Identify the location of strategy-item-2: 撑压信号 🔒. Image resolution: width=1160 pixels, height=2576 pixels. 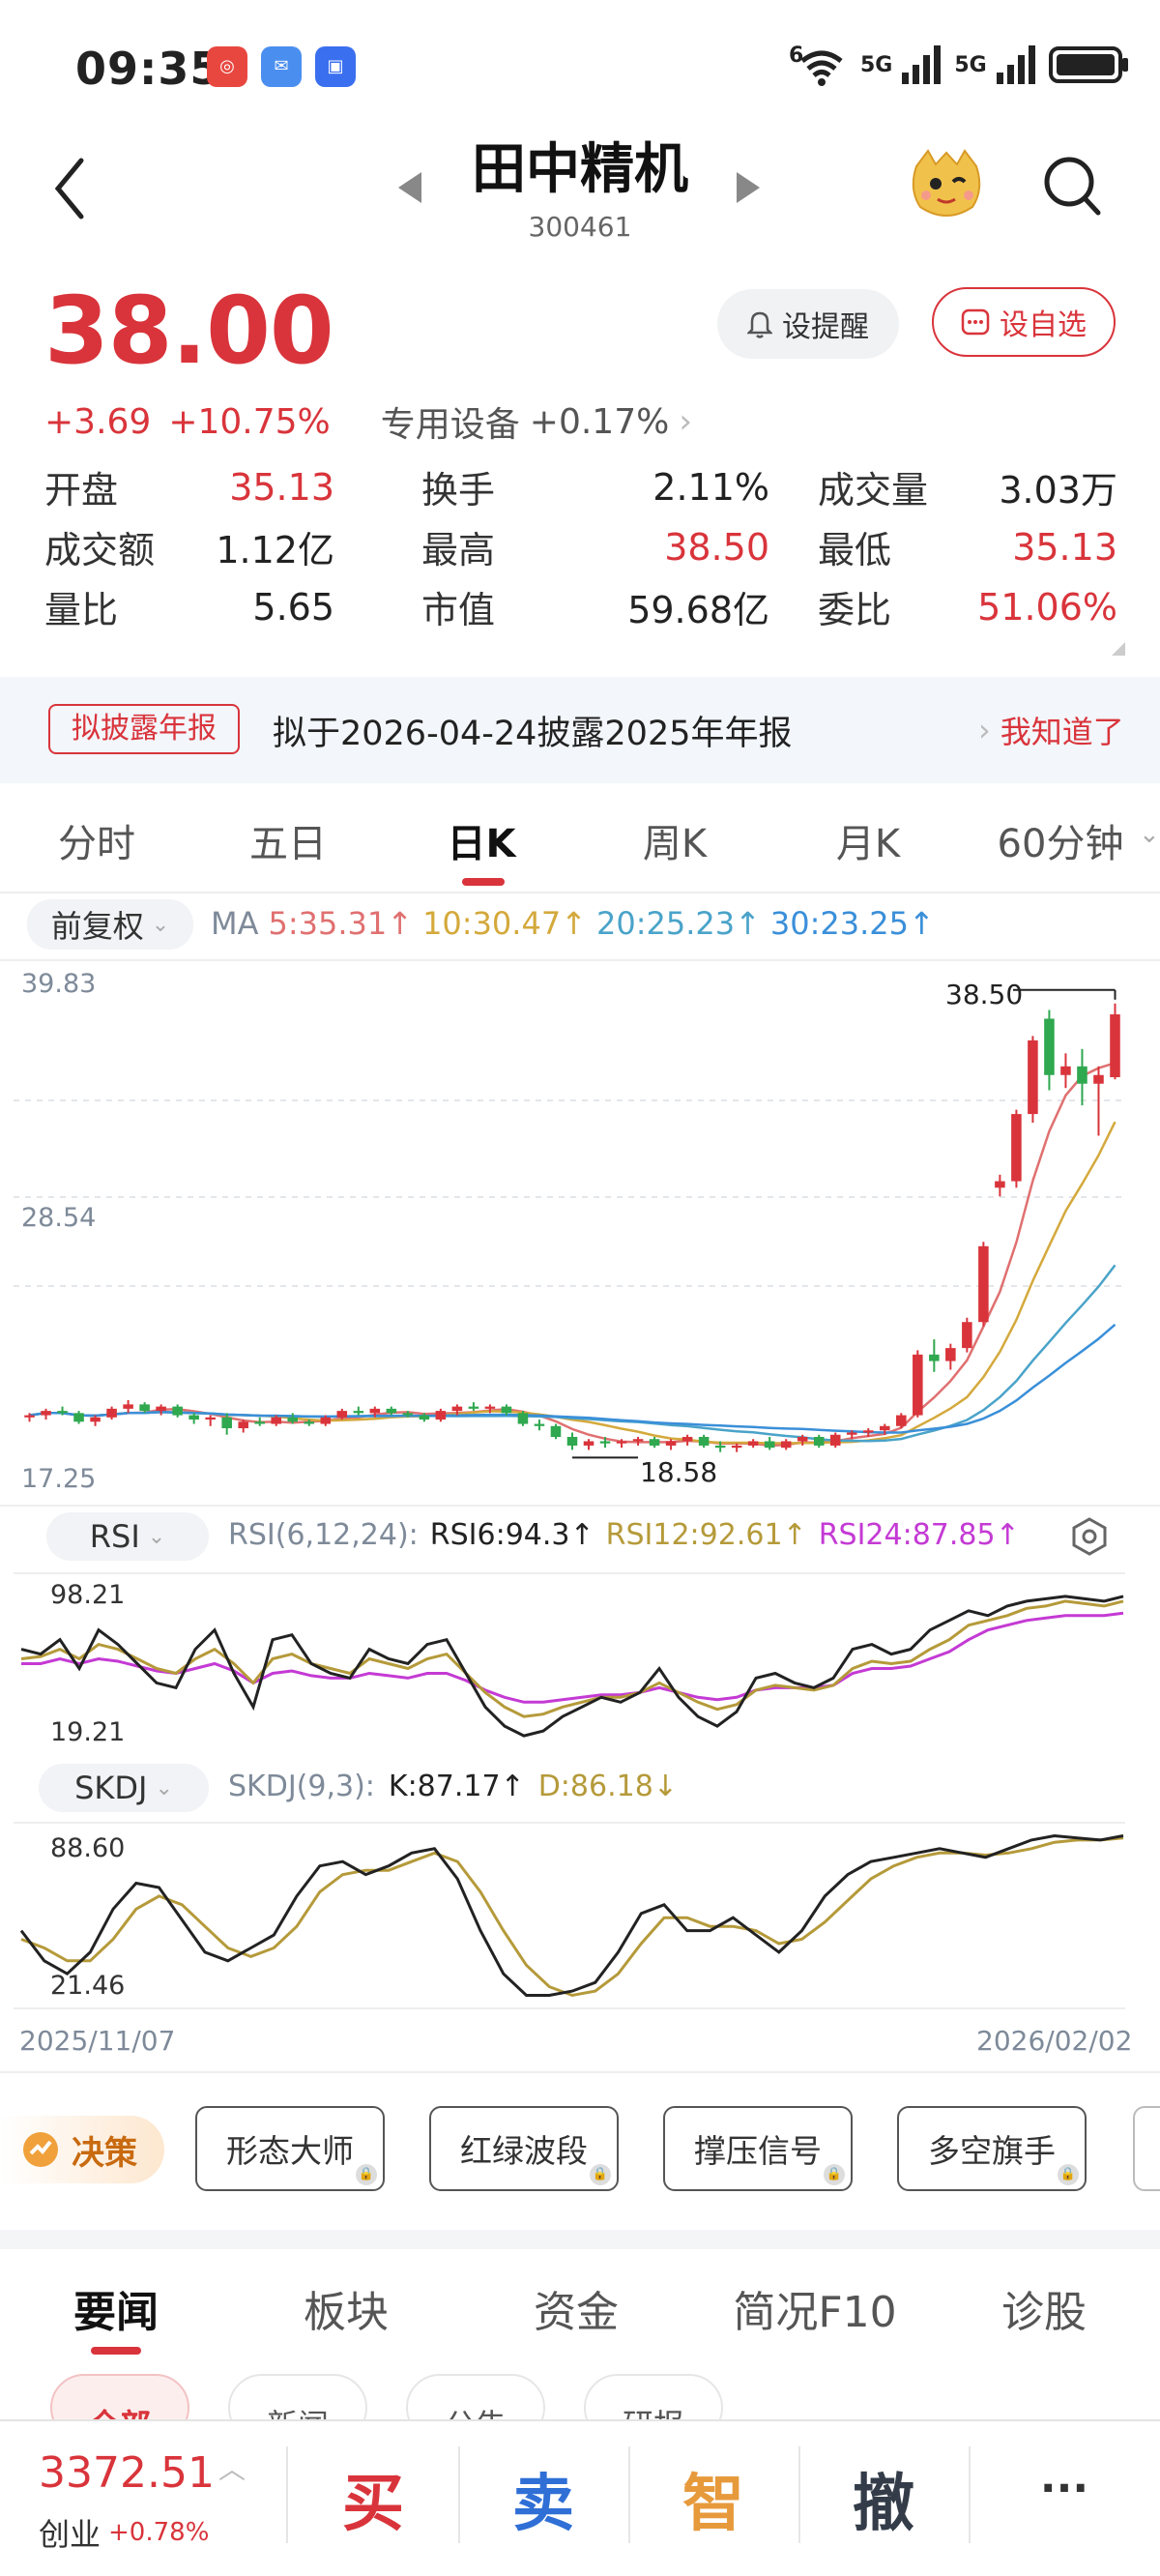
(758, 2148).